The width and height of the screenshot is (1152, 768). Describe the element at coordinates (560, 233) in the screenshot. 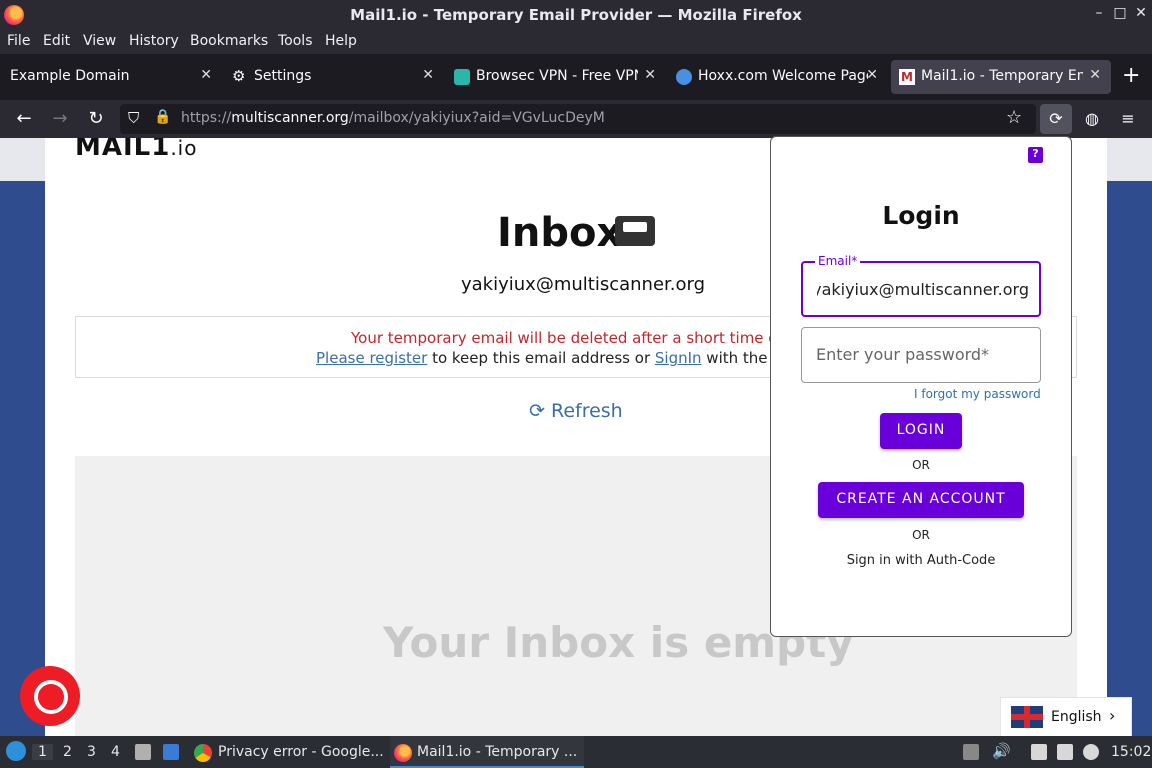

I see `page-title: Inbox` at that location.